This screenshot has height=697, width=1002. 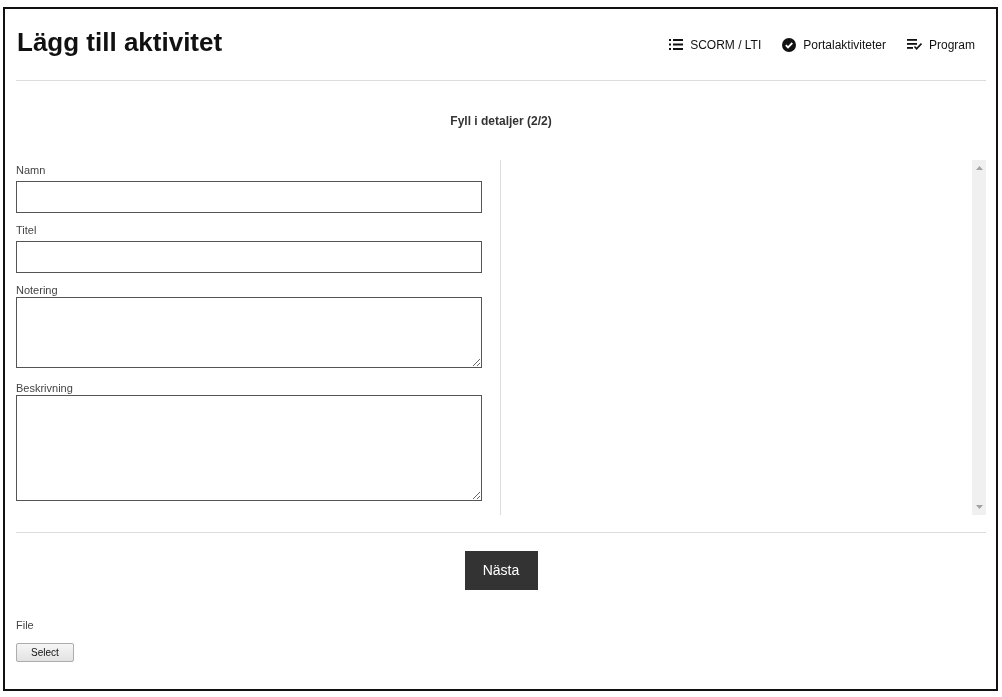 I want to click on field-label: Notering, so click(x=37, y=290).